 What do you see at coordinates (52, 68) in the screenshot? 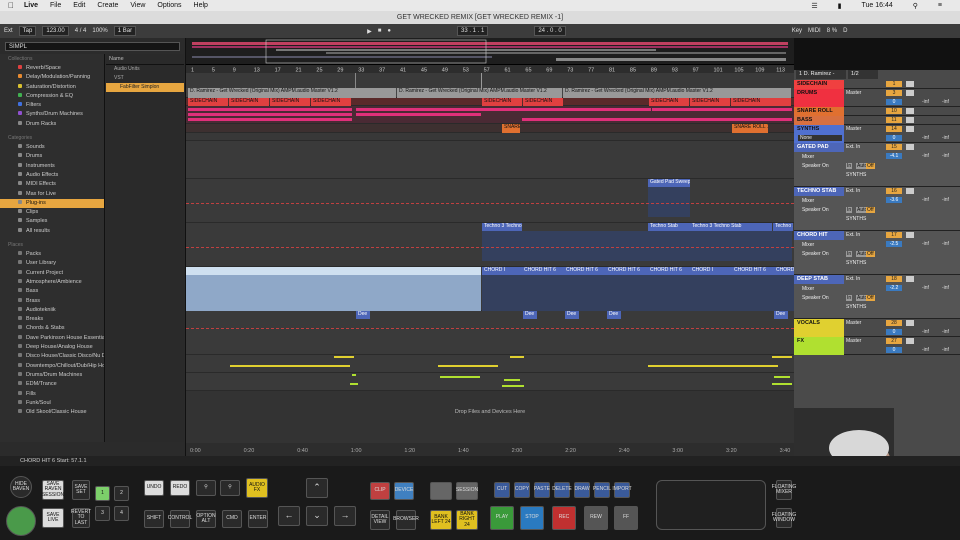
I see `collection-item: Reverb/Space` at bounding box center [52, 68].